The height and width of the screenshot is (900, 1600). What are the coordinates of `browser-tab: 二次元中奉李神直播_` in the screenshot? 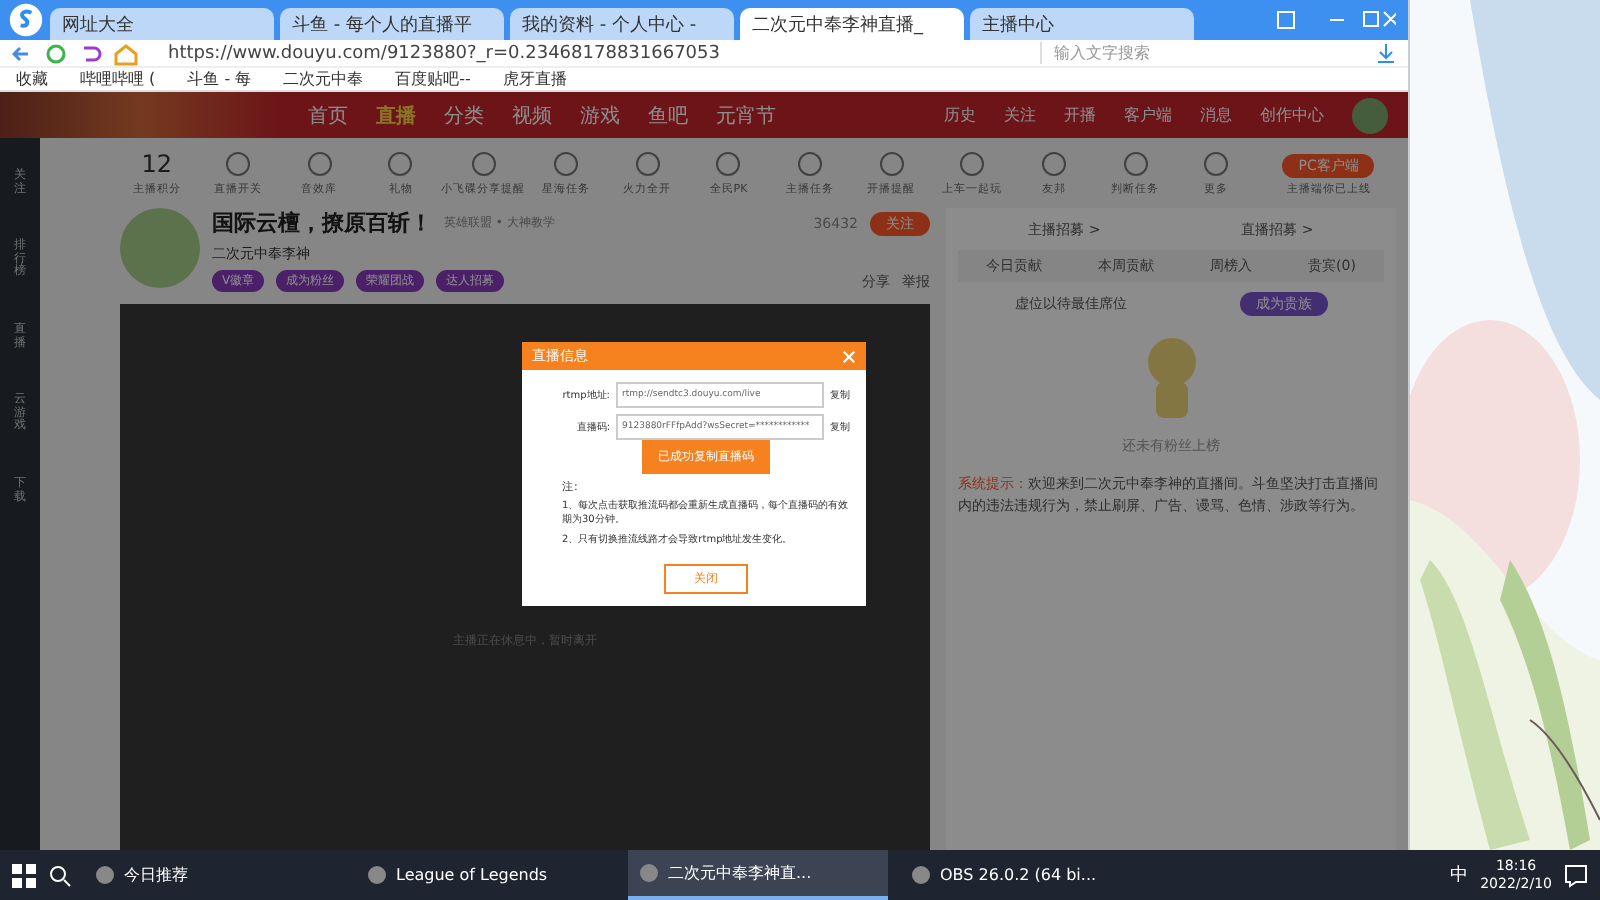 It's located at (852, 24).